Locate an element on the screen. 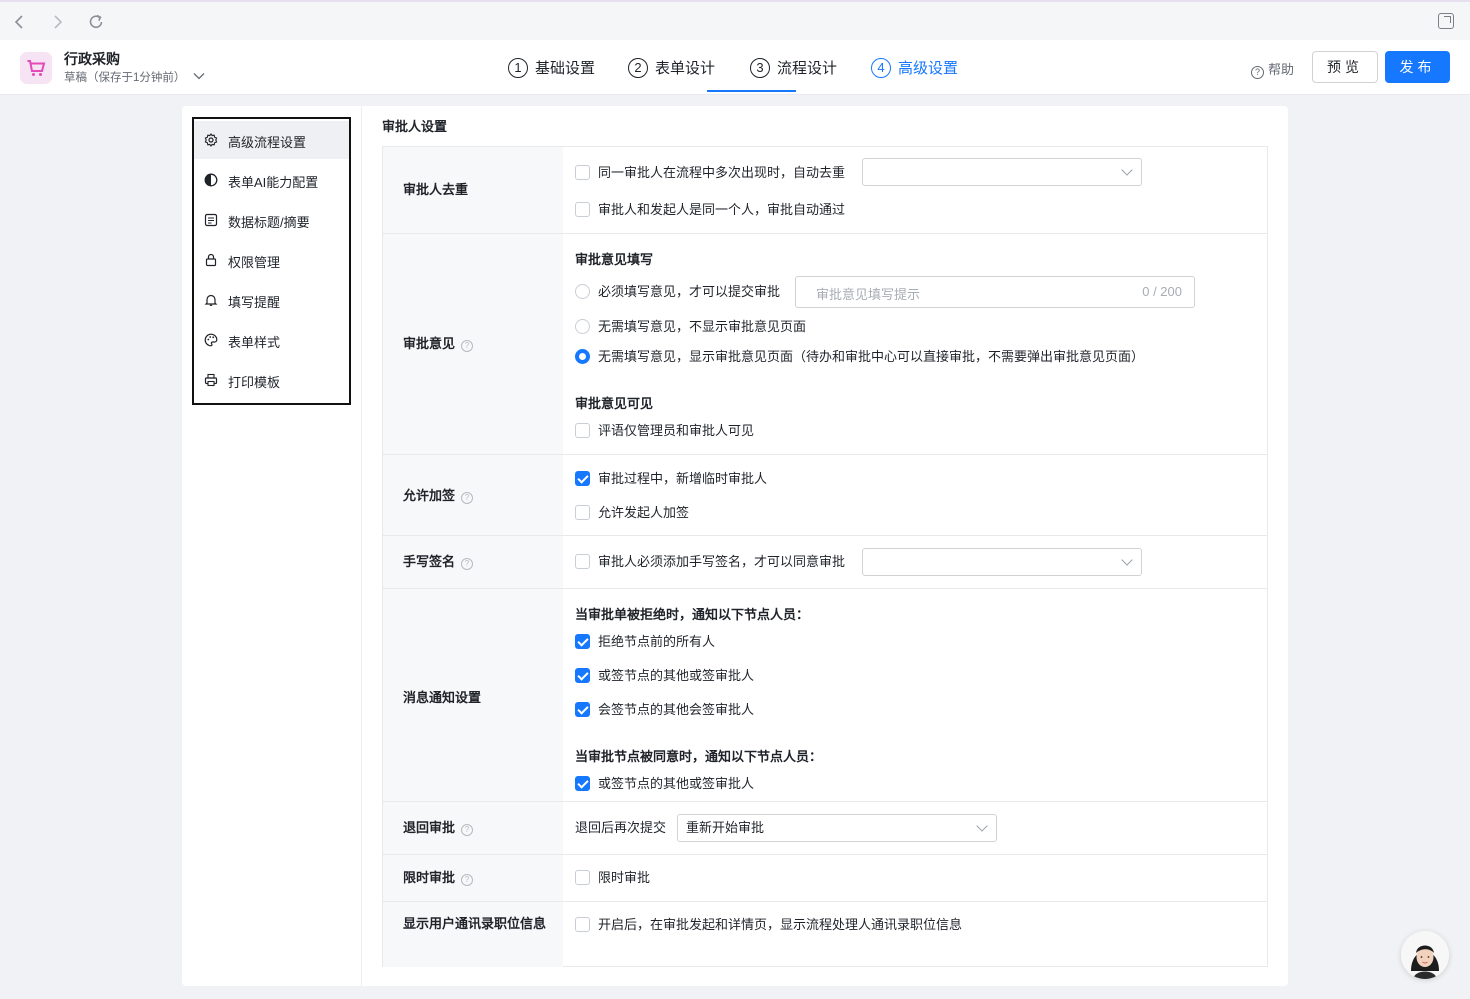 This screenshot has width=1470, height=999. reload-icon is located at coordinates (96, 22).